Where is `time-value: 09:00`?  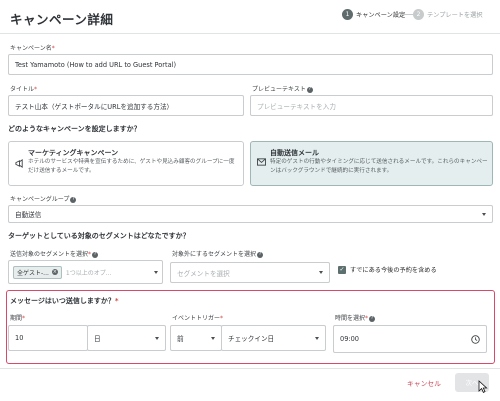 time-value: 09:00 is located at coordinates (350, 339).